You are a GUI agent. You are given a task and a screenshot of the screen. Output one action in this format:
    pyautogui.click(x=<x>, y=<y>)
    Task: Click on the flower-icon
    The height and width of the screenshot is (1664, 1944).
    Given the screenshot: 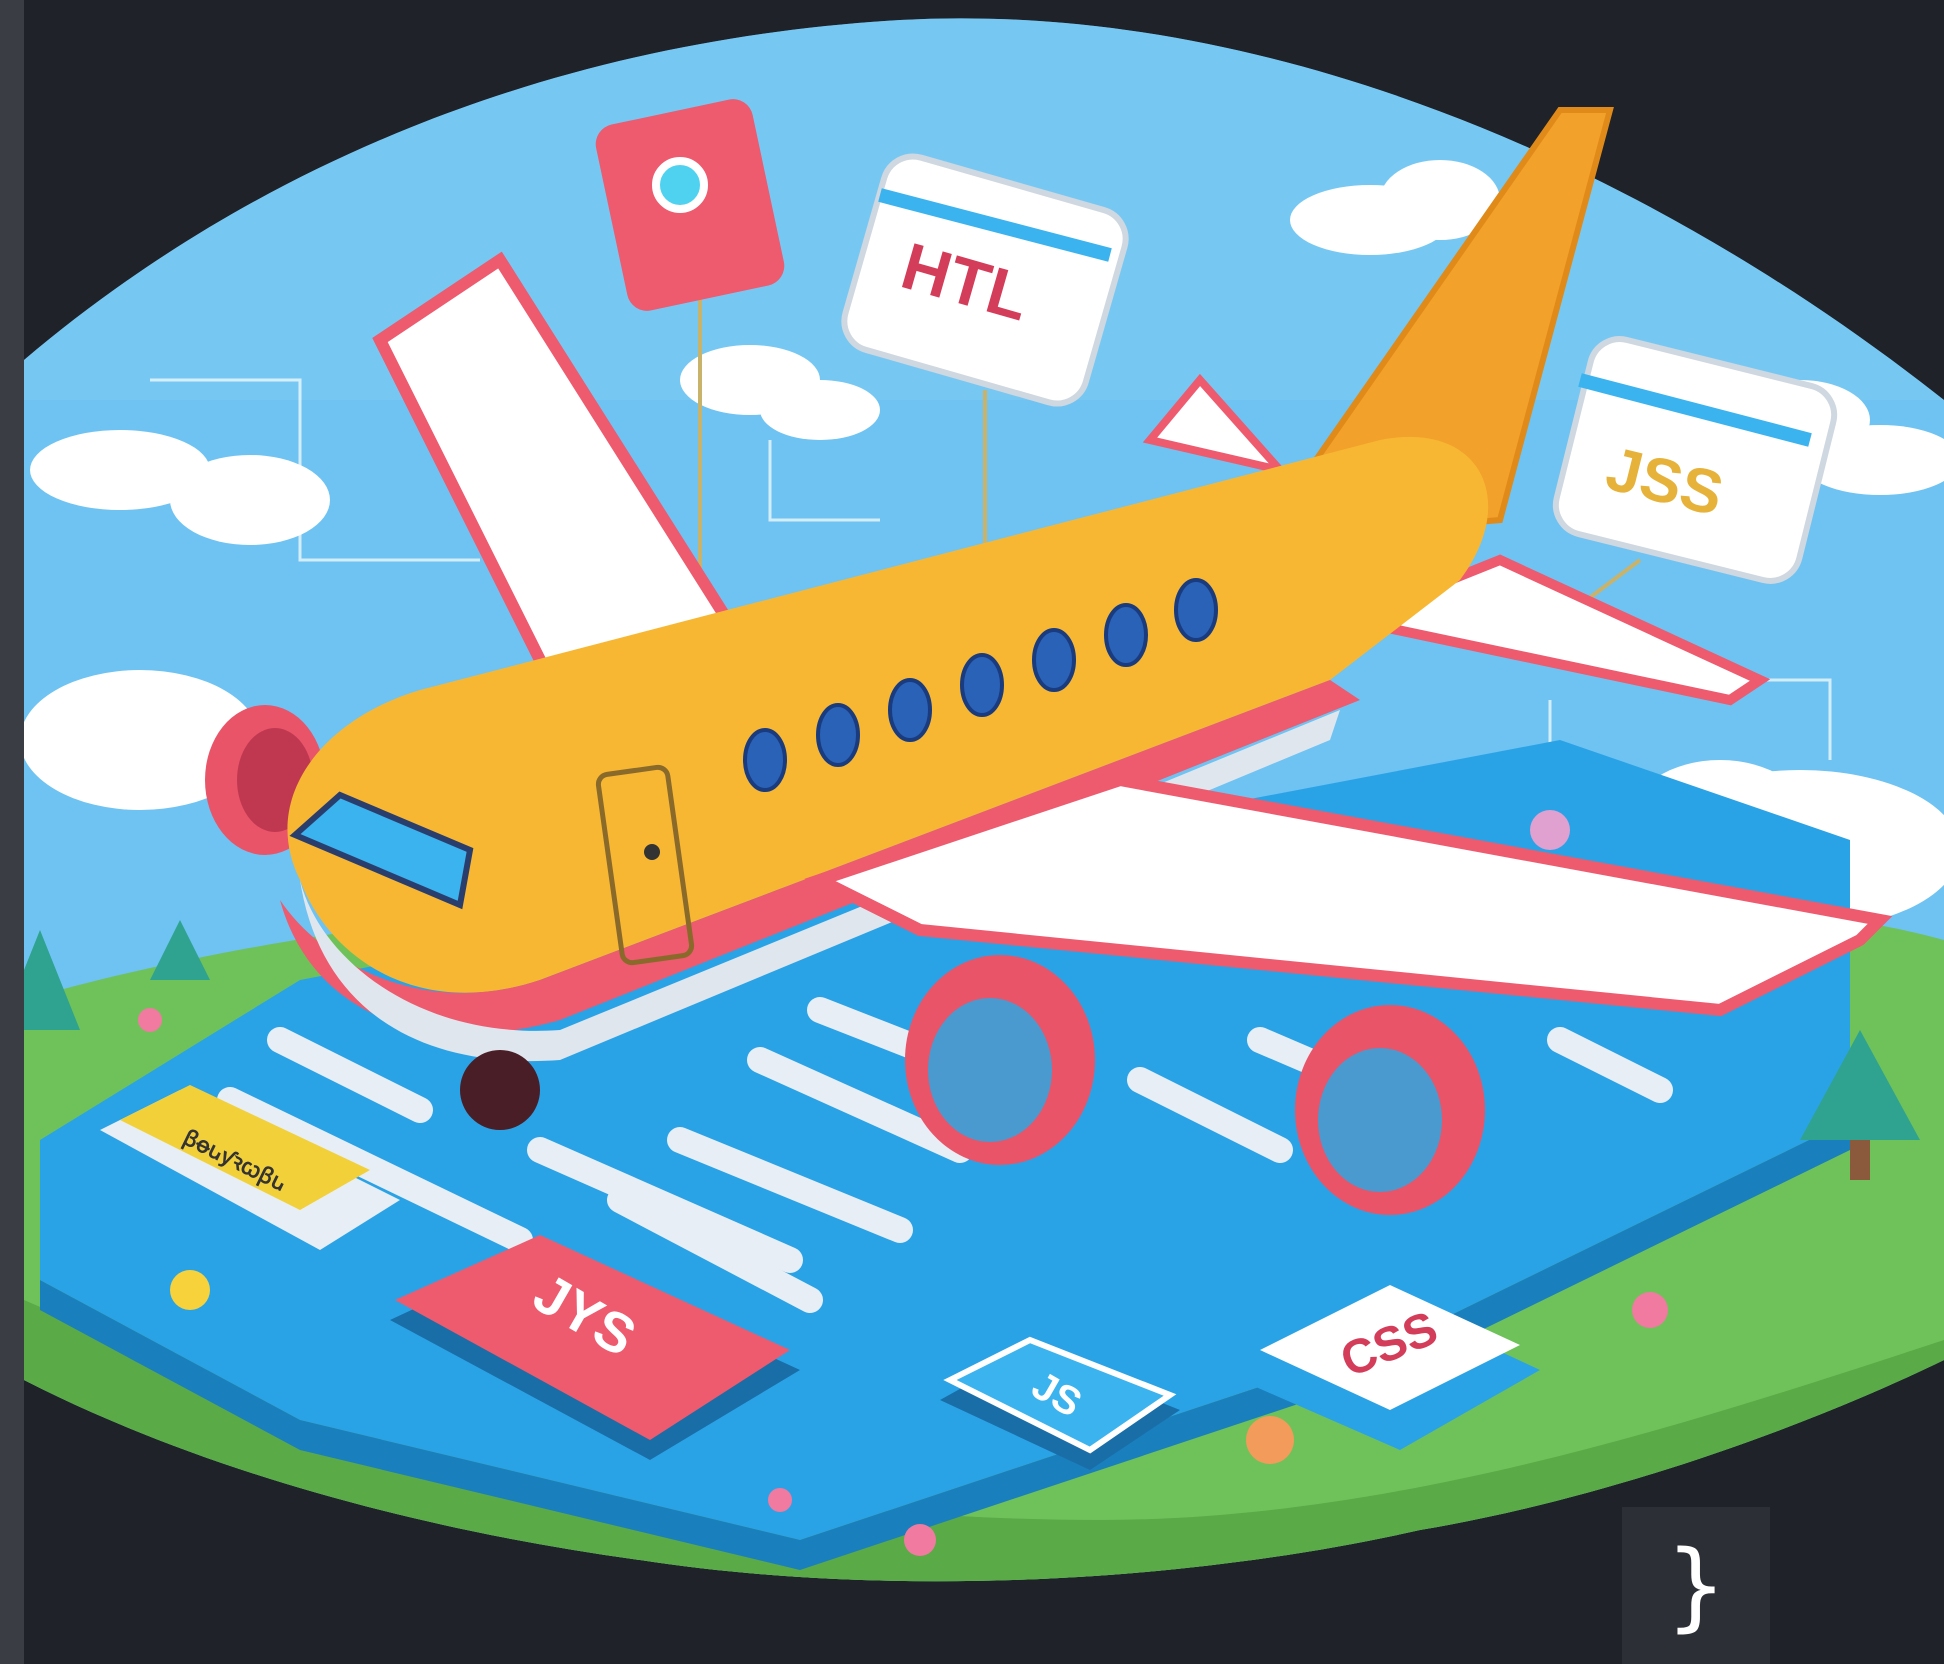 What is the action you would take?
    pyautogui.click(x=190, y=1290)
    